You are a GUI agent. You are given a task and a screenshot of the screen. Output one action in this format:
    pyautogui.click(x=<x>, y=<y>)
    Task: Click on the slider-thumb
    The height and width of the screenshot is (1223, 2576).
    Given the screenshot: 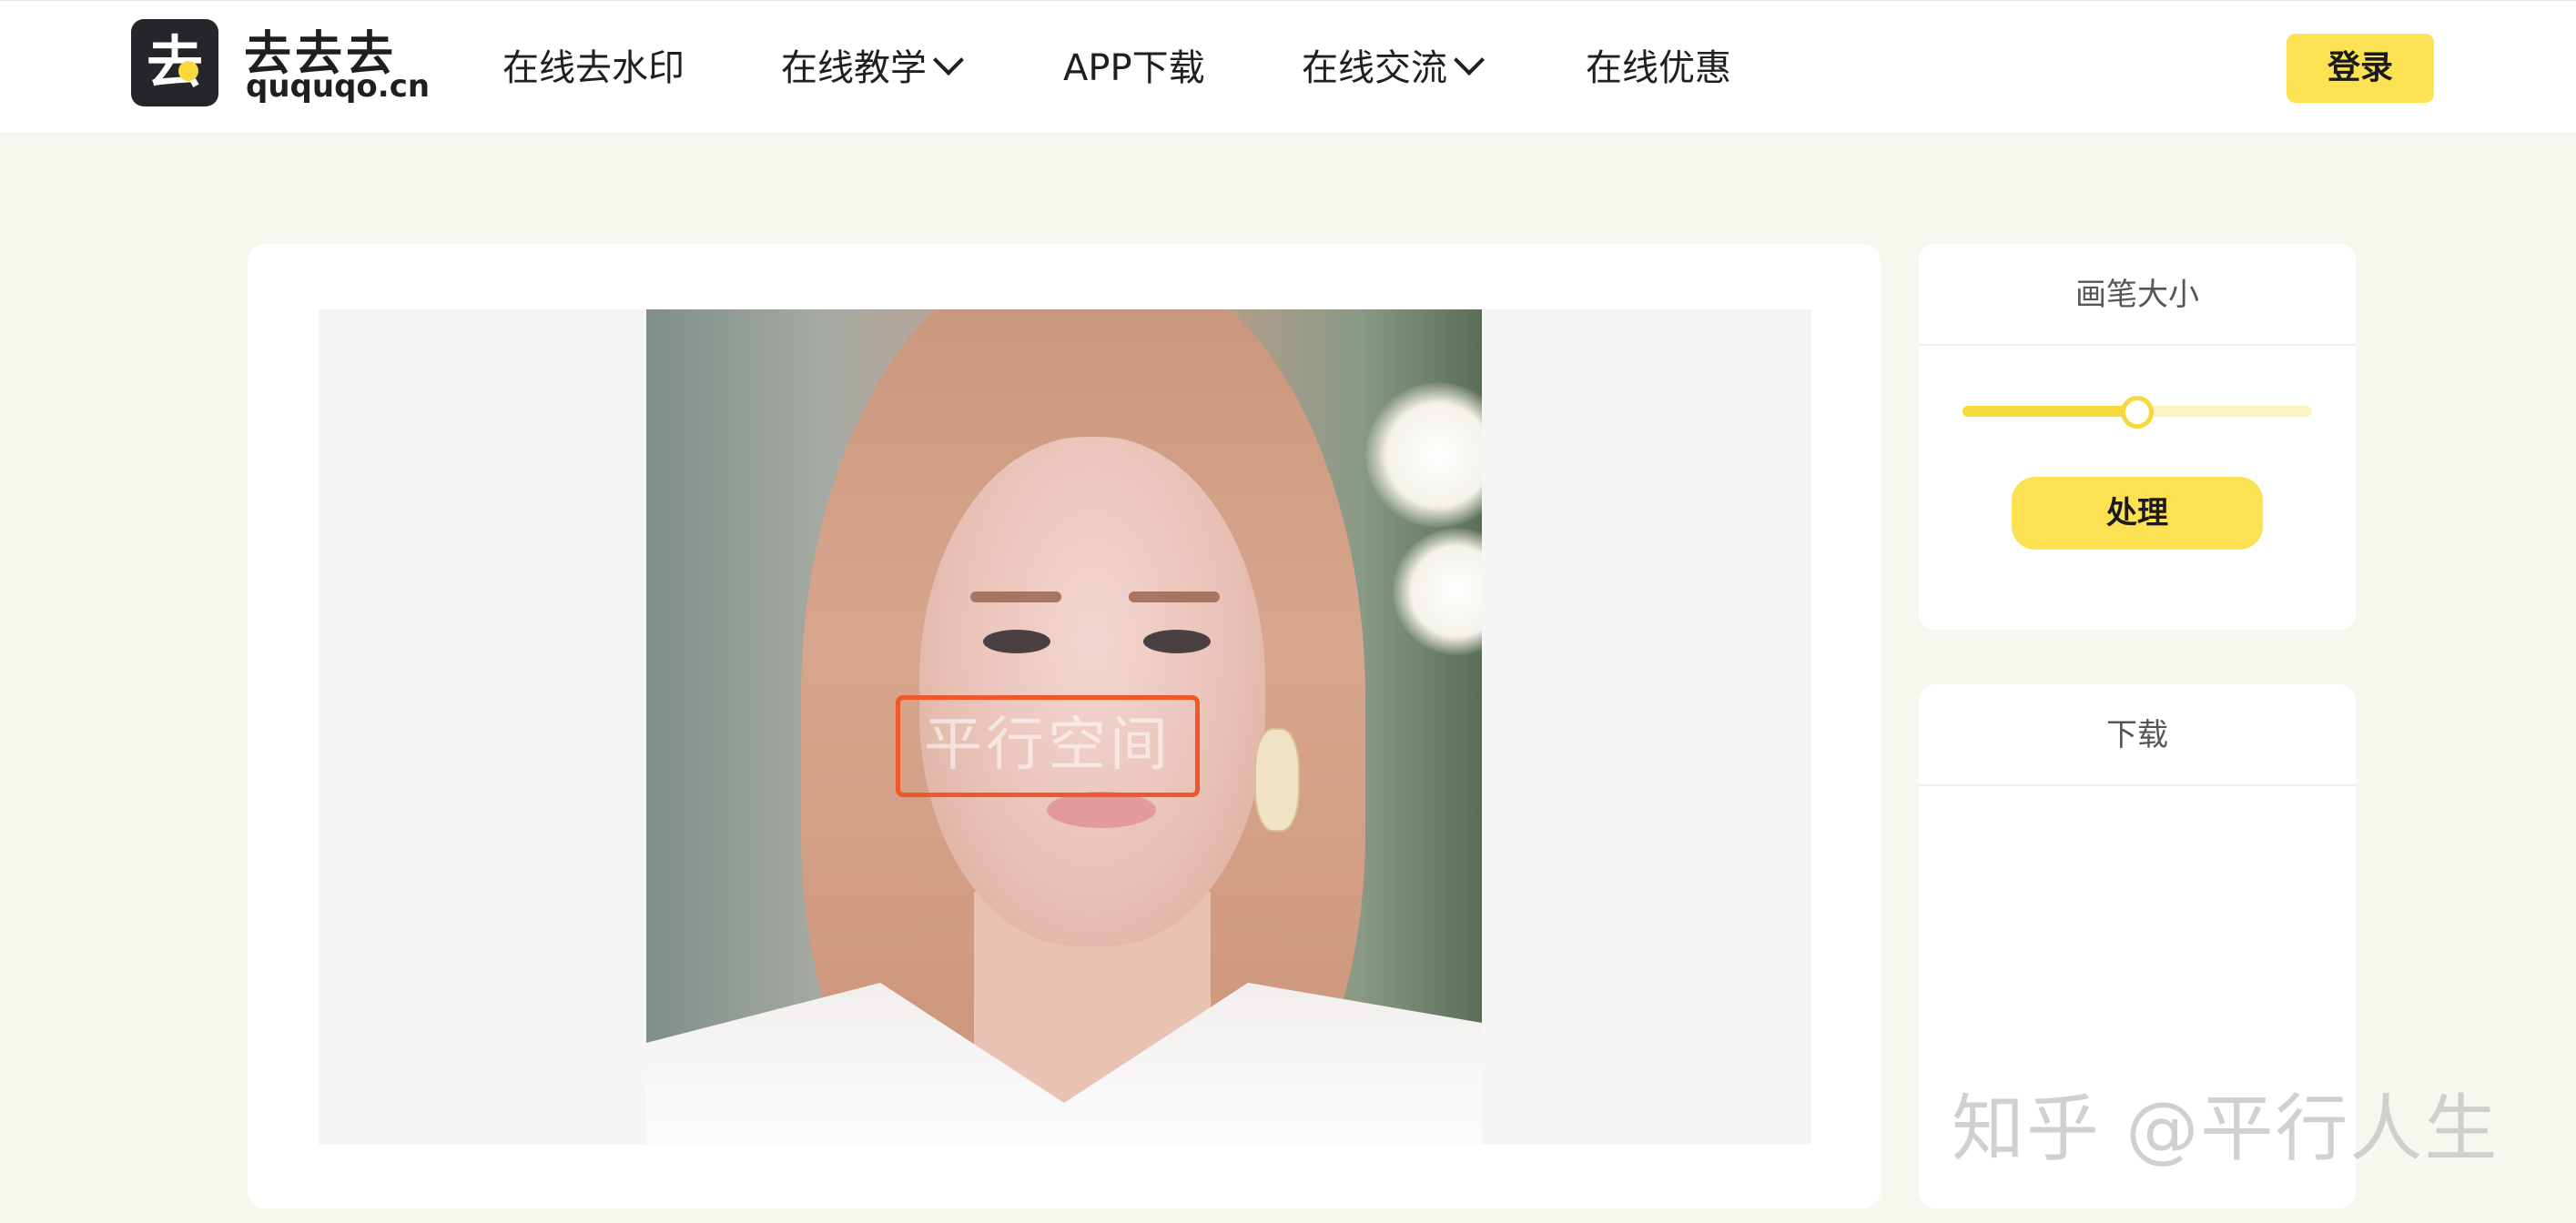 What is the action you would take?
    pyautogui.click(x=2137, y=412)
    